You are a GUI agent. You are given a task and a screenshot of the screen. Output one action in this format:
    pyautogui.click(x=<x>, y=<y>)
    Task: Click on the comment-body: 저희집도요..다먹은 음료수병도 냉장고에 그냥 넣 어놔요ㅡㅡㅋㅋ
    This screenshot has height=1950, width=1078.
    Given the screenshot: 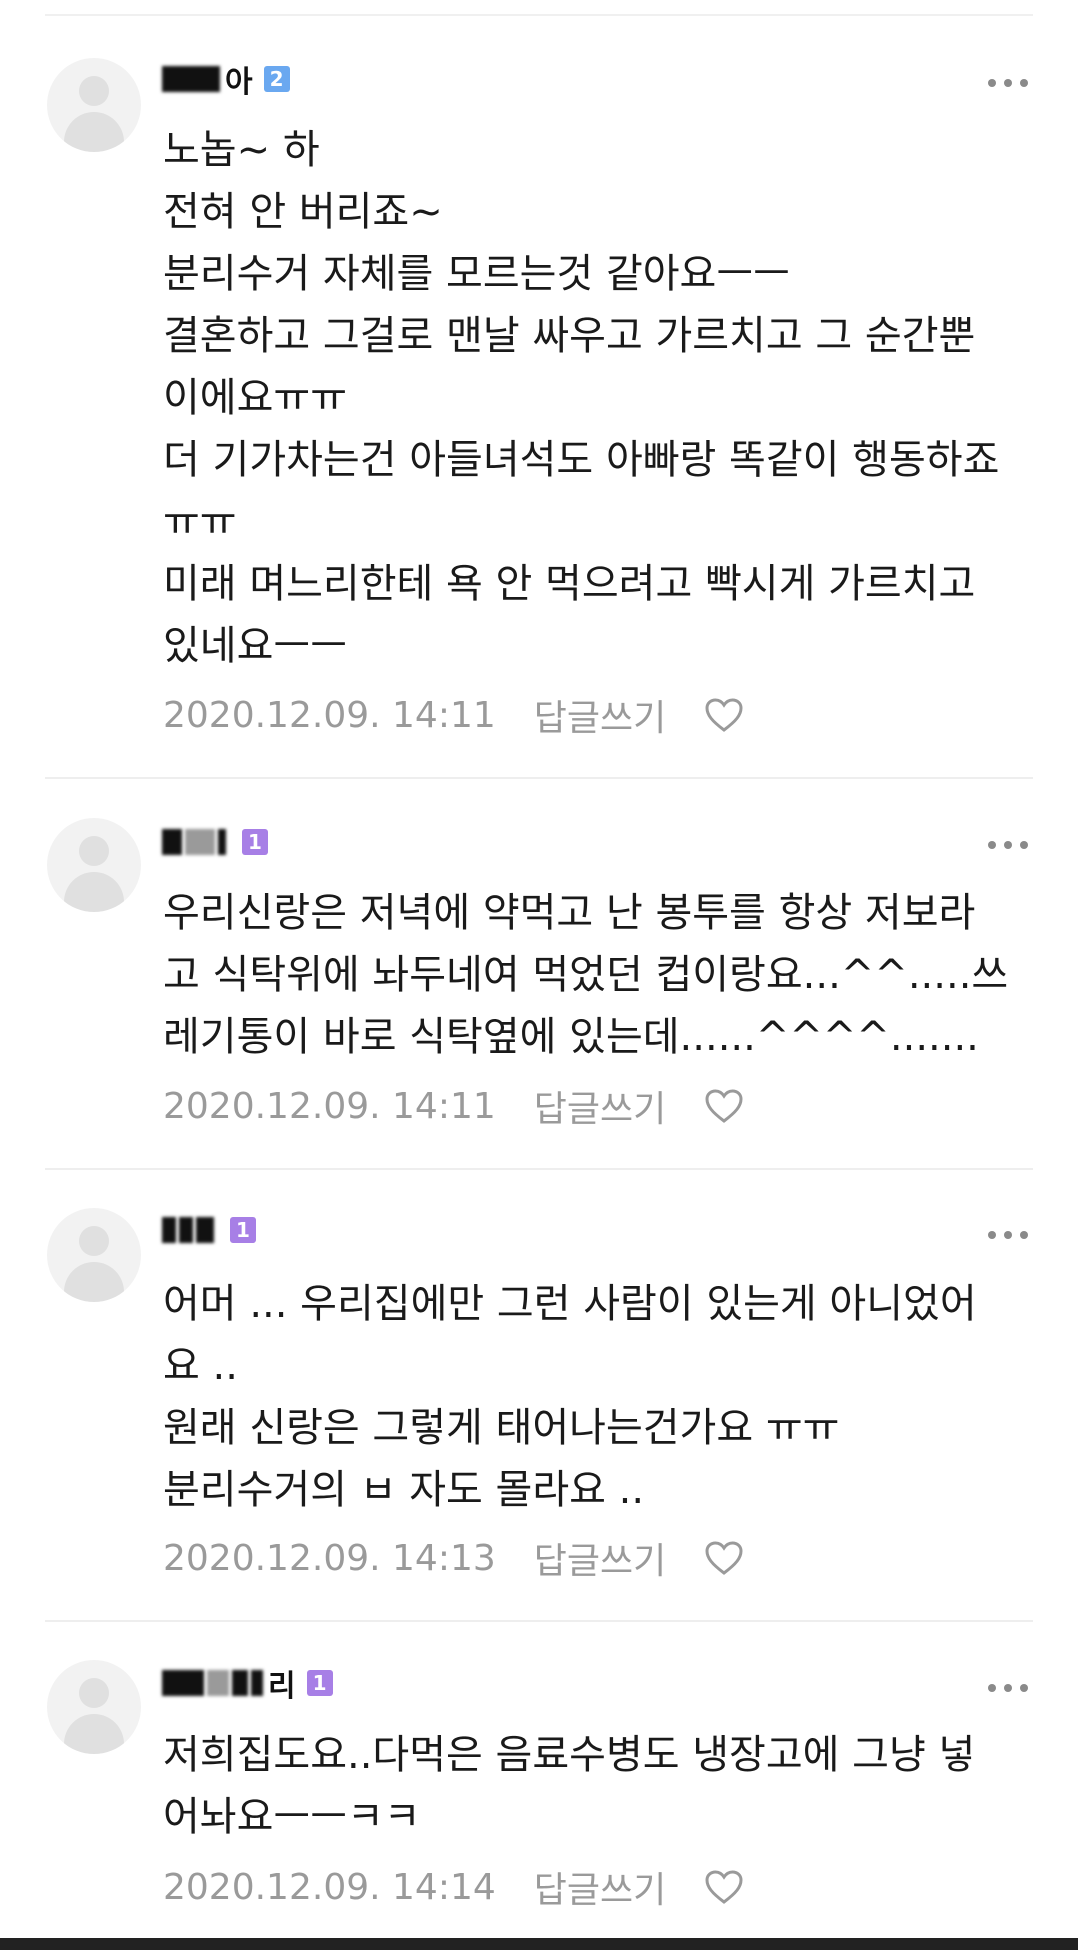 What is the action you would take?
    pyautogui.click(x=603, y=1786)
    